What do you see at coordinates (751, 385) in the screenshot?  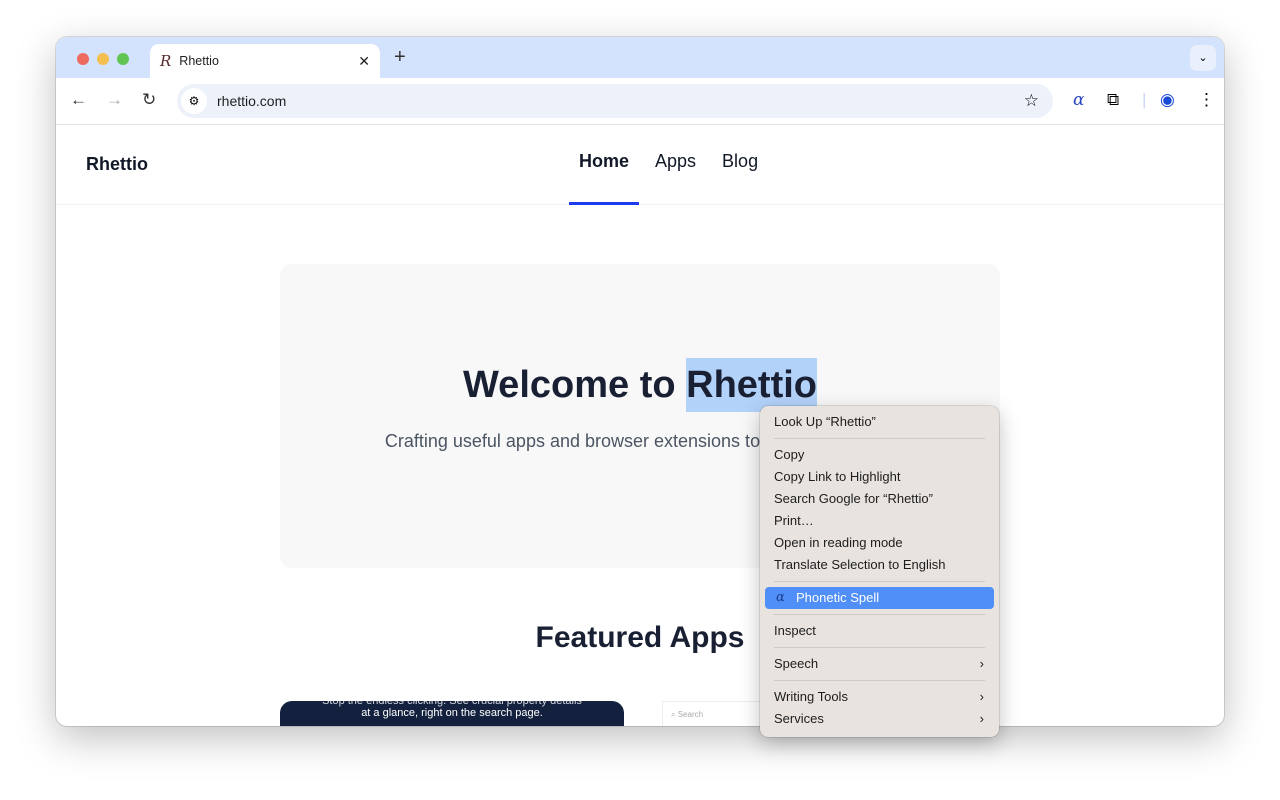 I see `selected-text: Rhettio` at bounding box center [751, 385].